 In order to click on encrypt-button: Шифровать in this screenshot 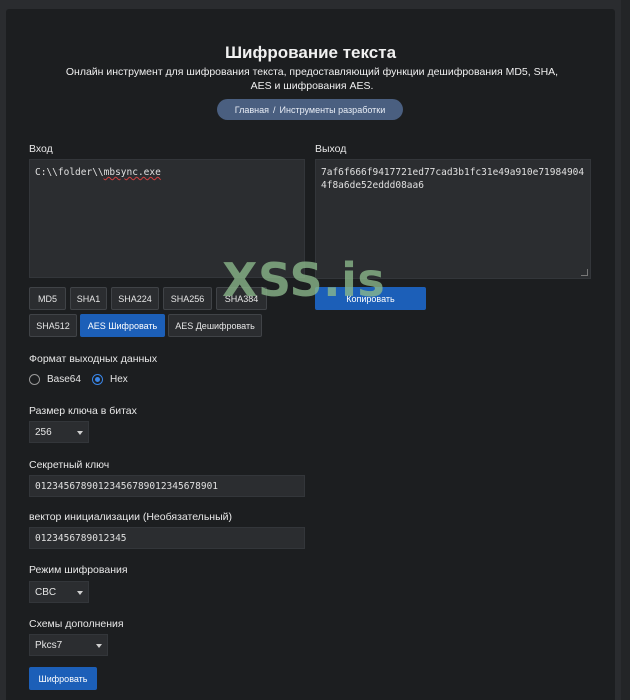, I will do `click(63, 678)`.